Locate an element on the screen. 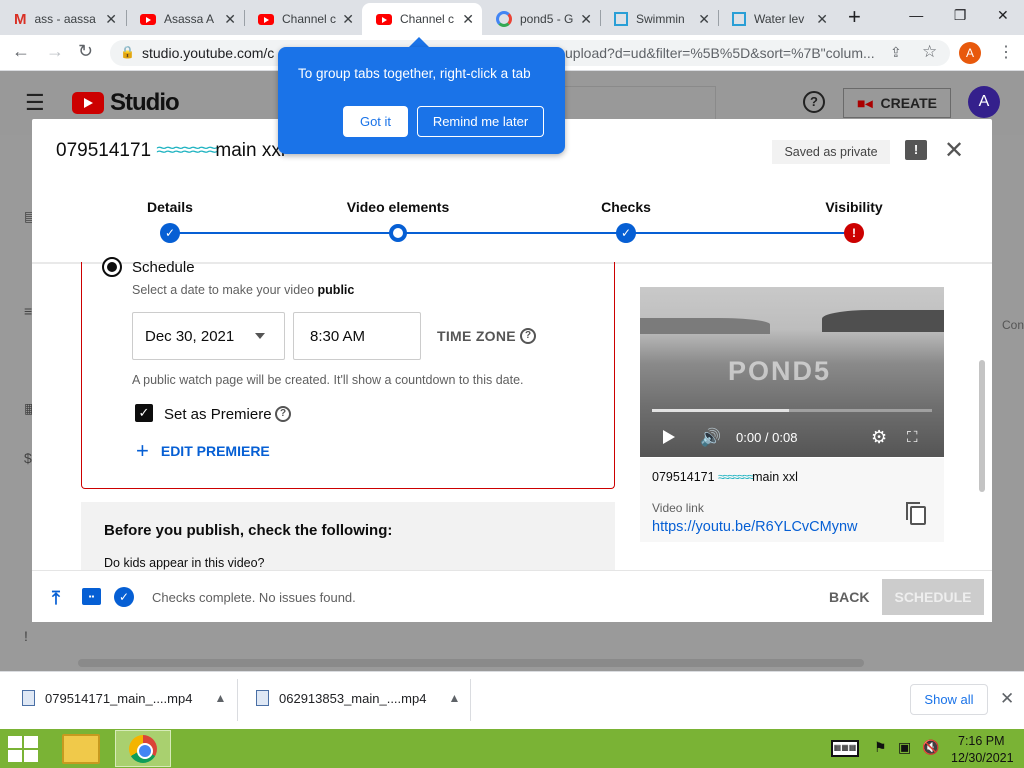 This screenshot has height=768, width=1024. new-tab-button: + is located at coordinates (854, 17).